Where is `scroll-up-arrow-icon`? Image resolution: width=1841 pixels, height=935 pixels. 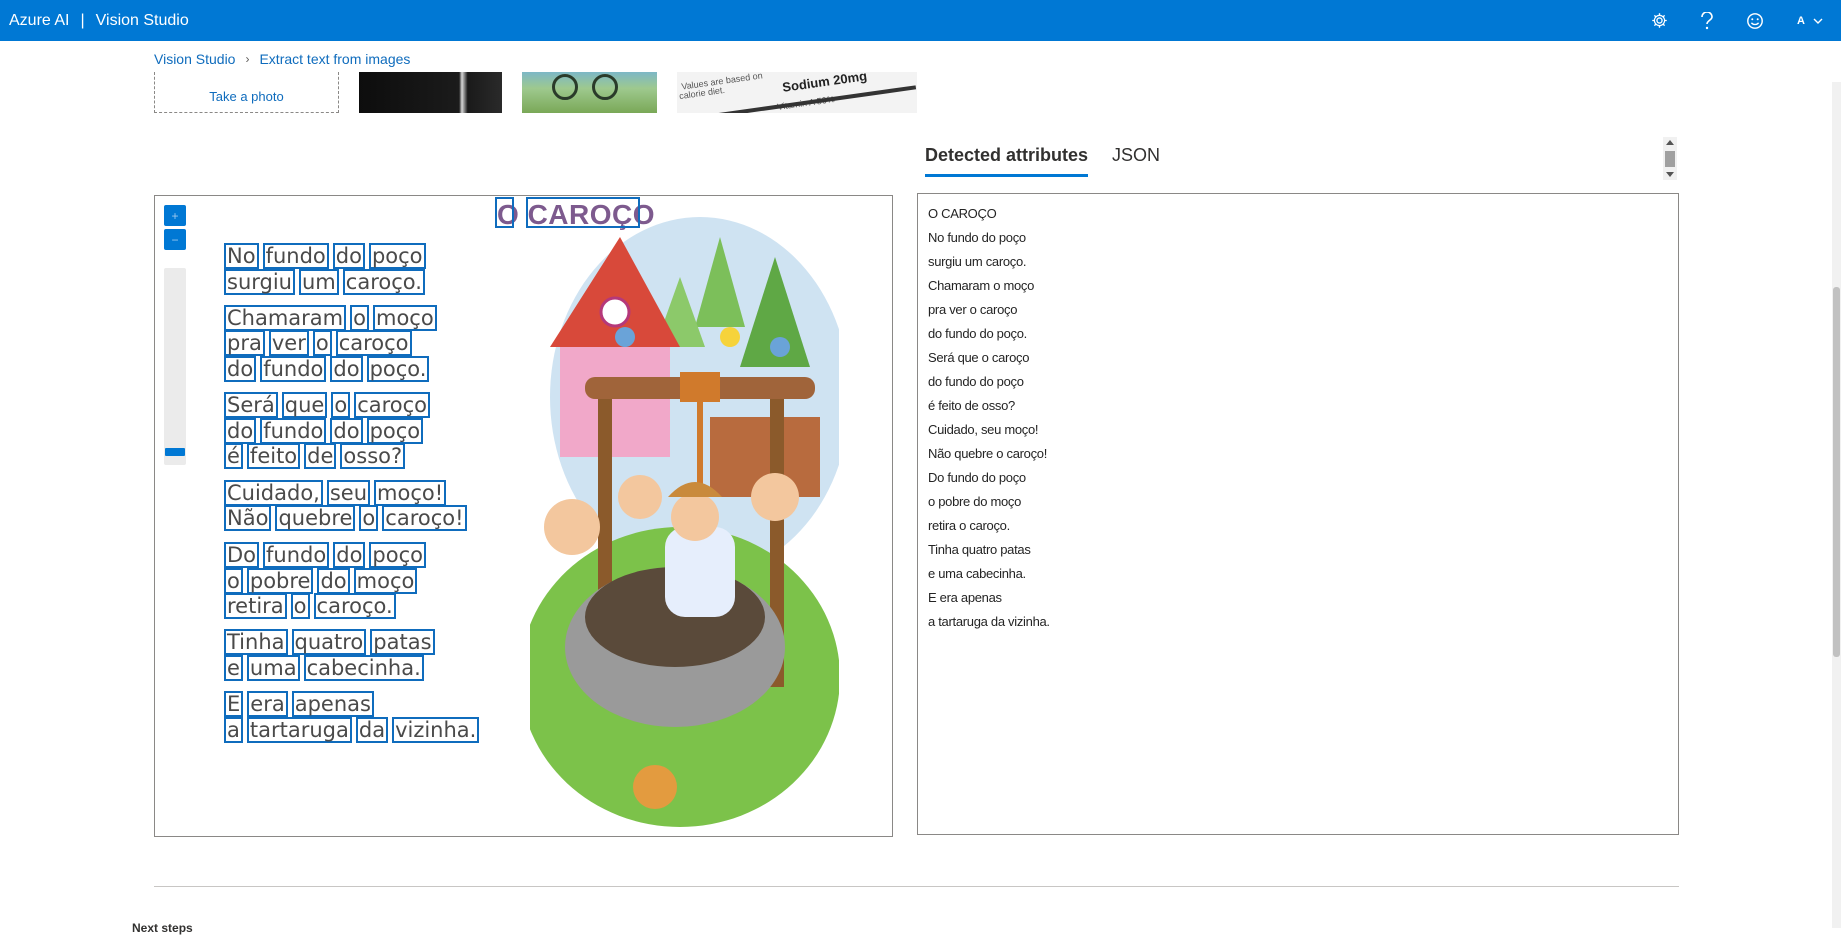 scroll-up-arrow-icon is located at coordinates (1670, 142).